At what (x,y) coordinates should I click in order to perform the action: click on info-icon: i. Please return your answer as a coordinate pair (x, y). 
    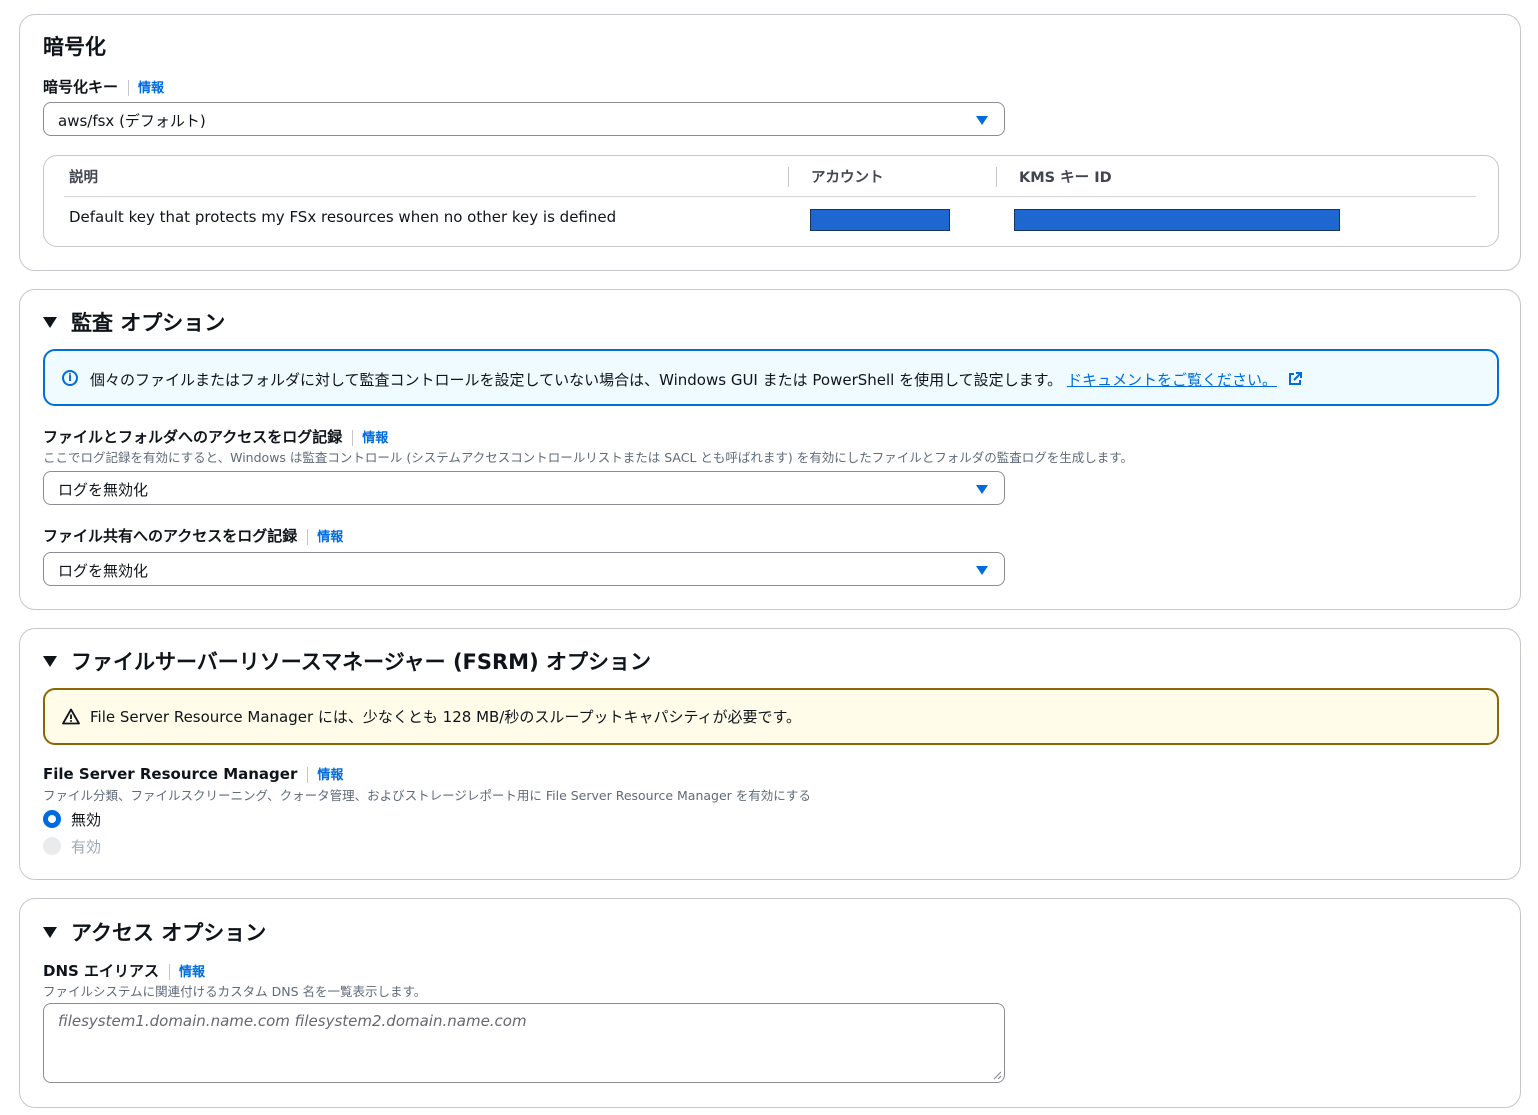
    Looking at the image, I should click on (70, 378).